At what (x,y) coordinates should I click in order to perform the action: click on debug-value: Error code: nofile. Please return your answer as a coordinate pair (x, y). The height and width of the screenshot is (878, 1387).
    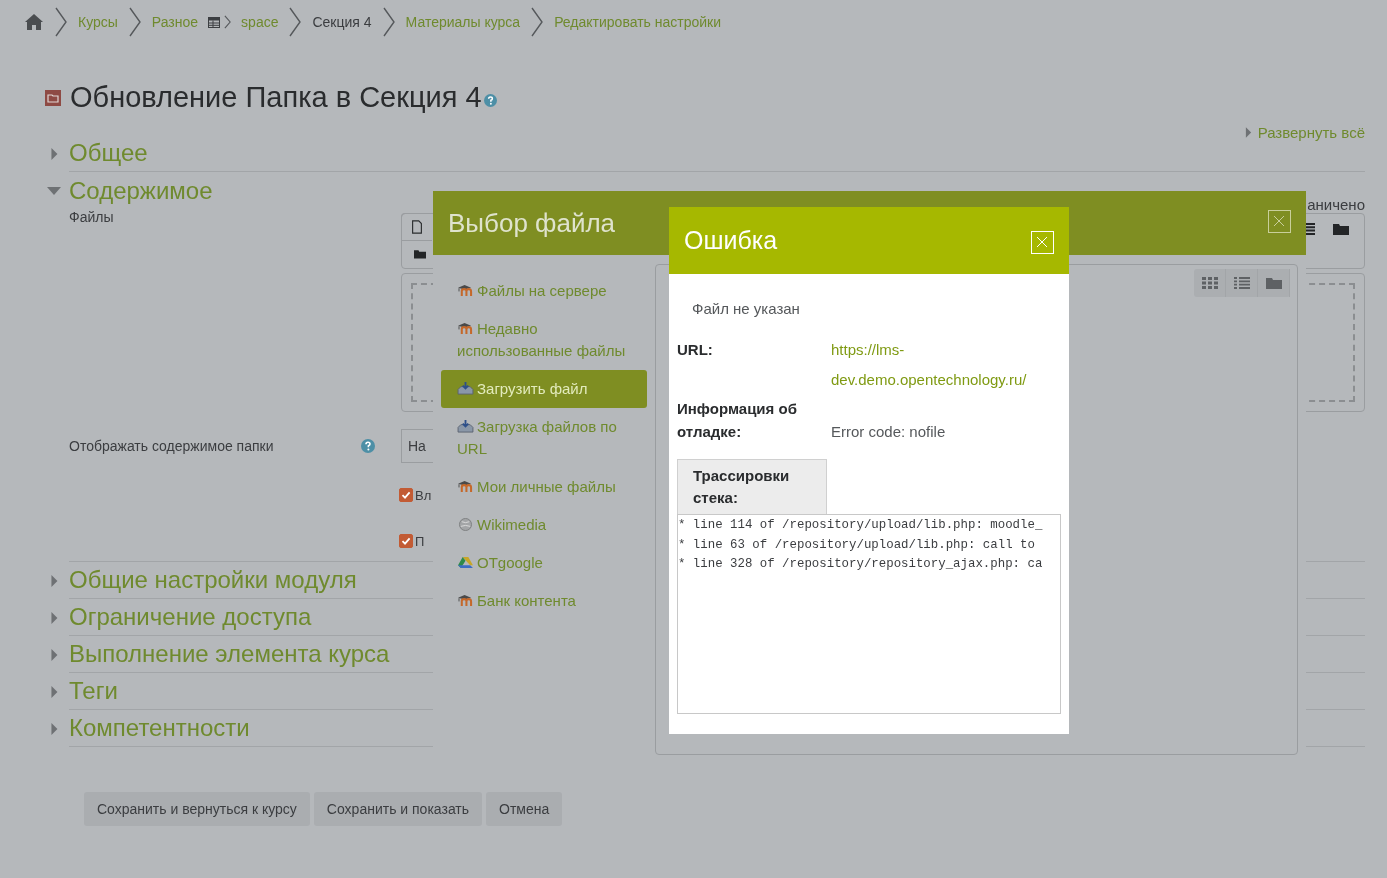
    Looking at the image, I should click on (888, 432).